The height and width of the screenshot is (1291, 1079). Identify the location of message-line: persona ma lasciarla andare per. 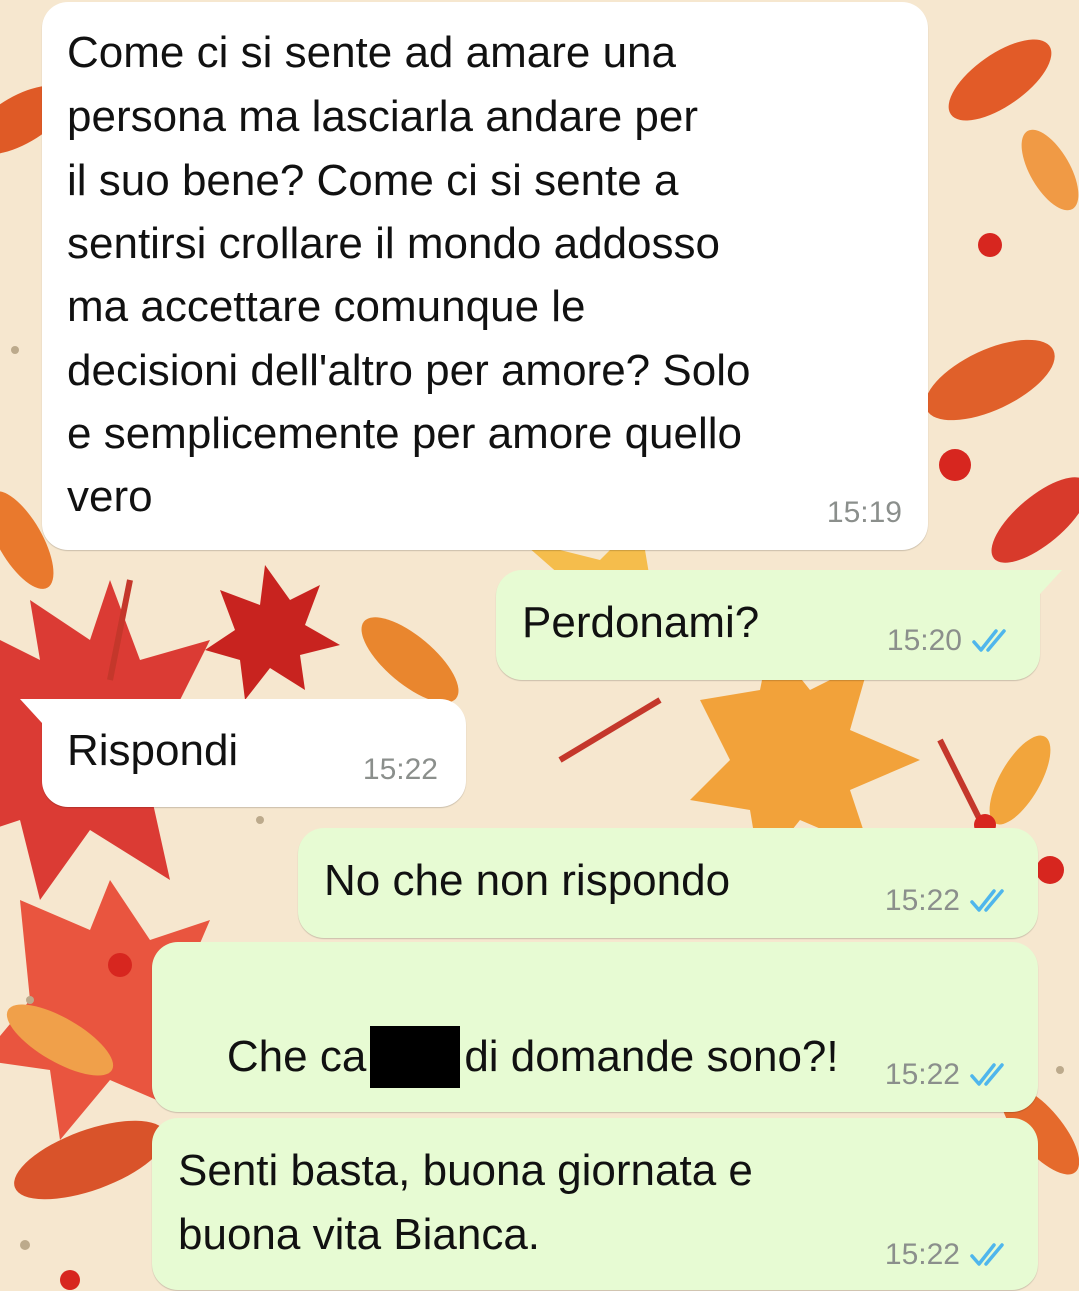
(383, 116).